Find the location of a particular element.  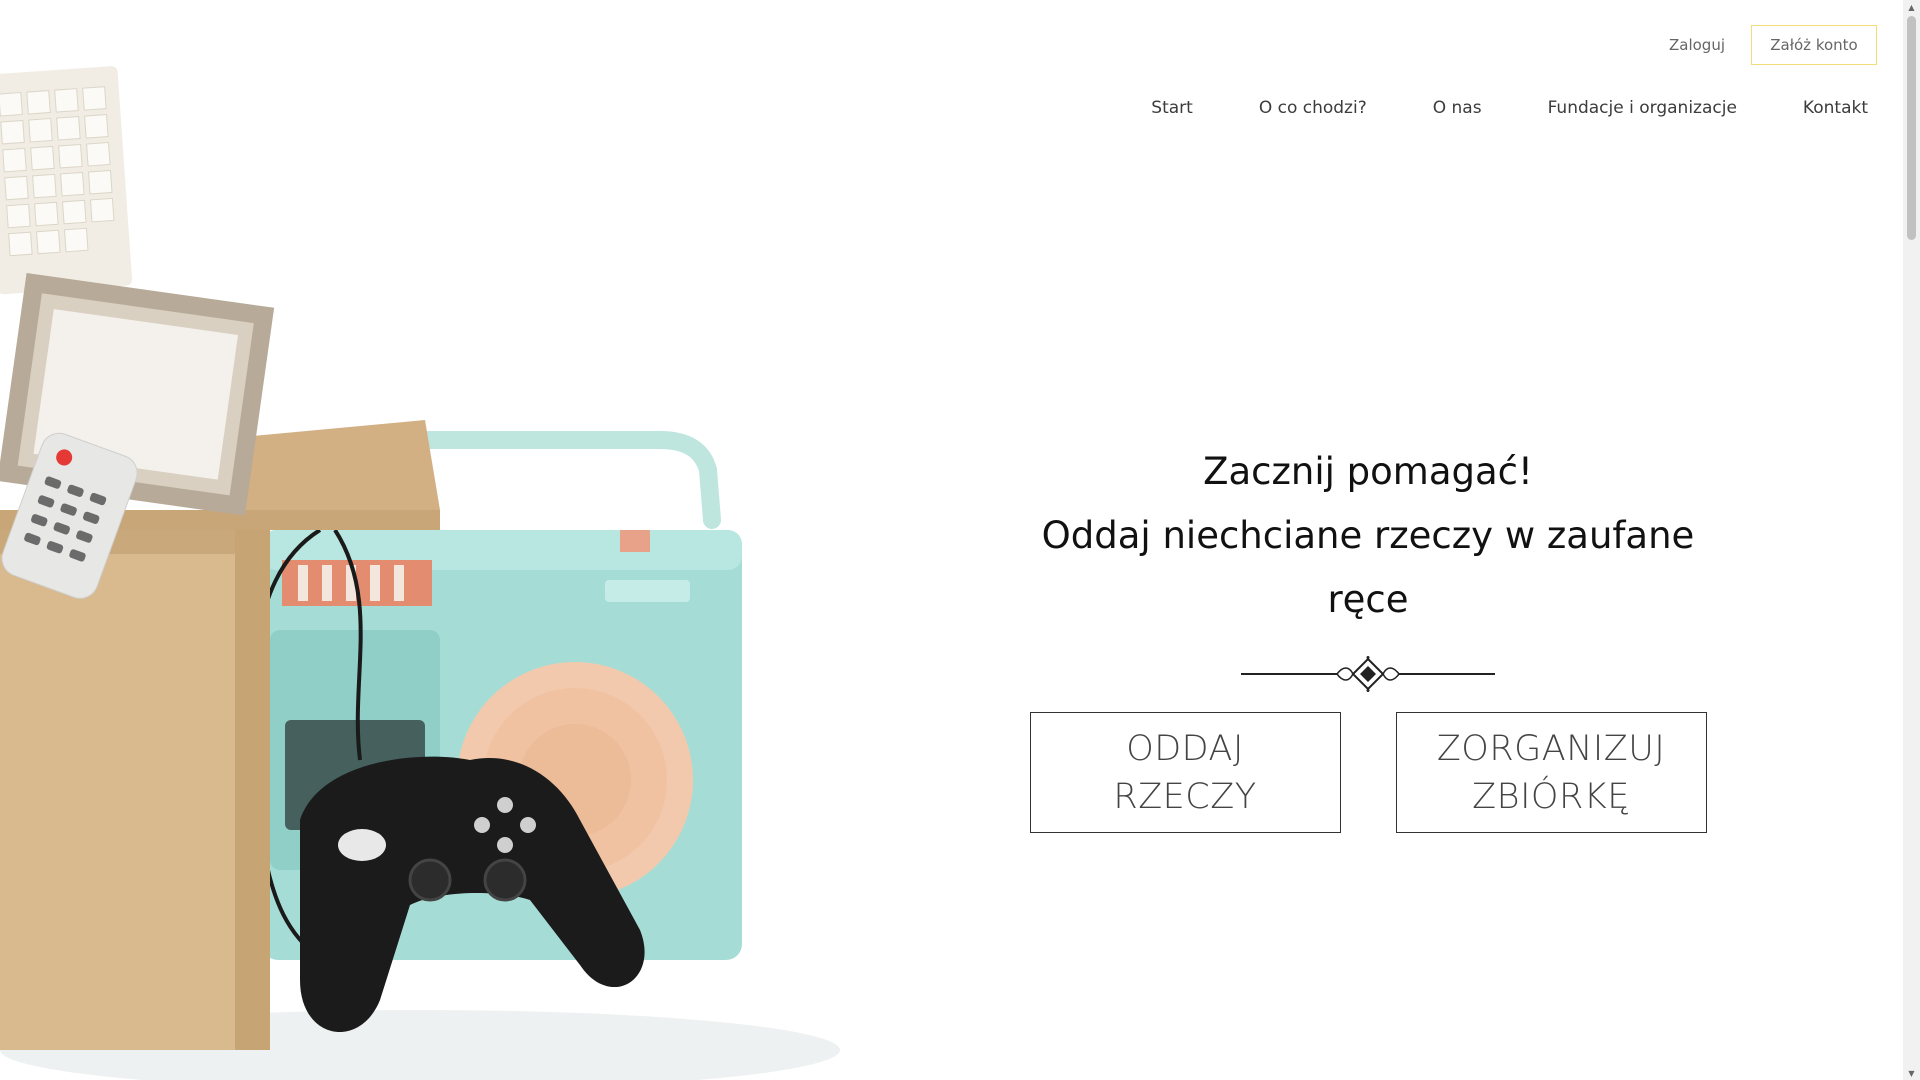

organize-collection-button: ZORGANIZUJ ZBIÓRKĘ is located at coordinates (1551, 772).